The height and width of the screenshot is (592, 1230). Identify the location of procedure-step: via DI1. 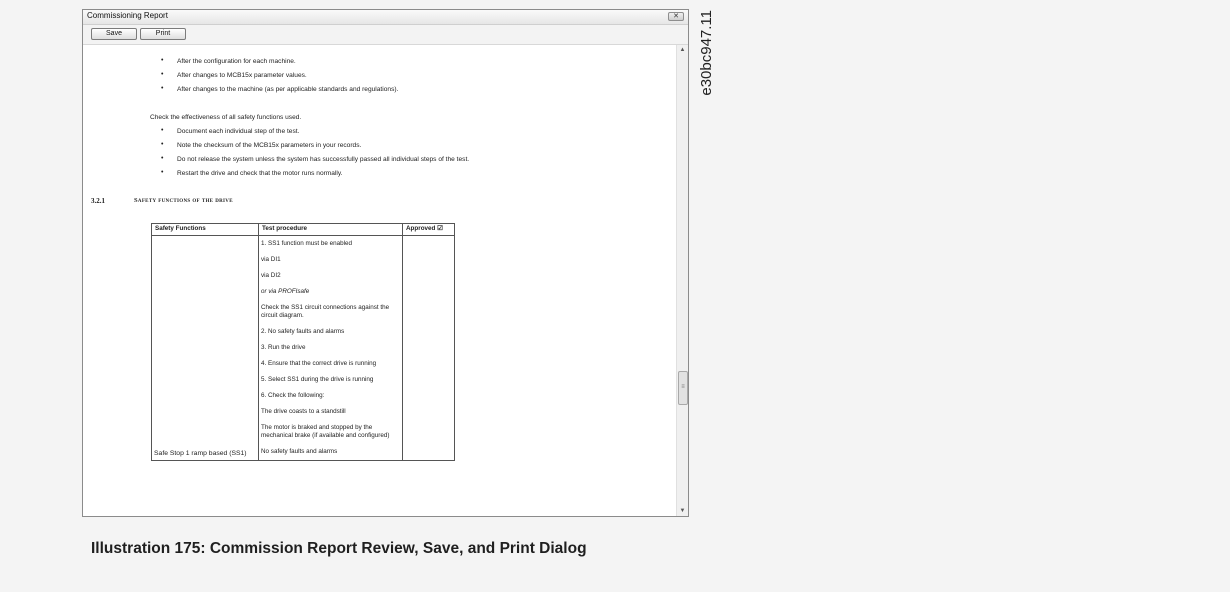
(271, 259).